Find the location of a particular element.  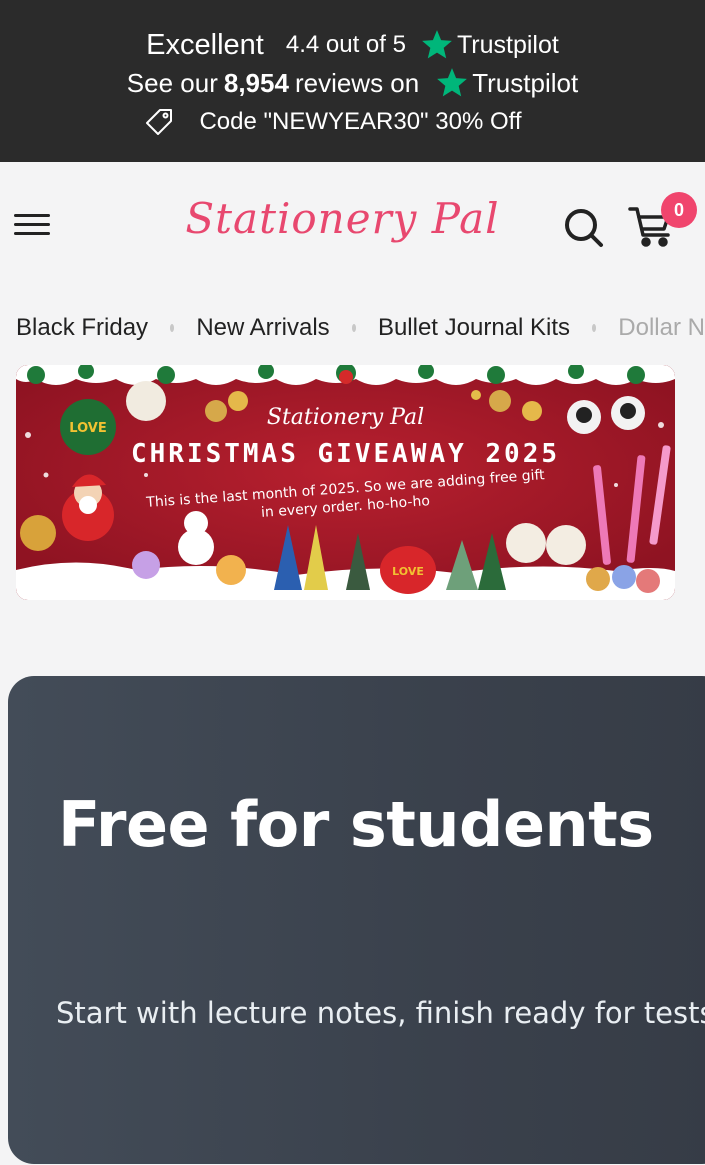

category-link: Bullet Journal Kits is located at coordinates (474, 328).